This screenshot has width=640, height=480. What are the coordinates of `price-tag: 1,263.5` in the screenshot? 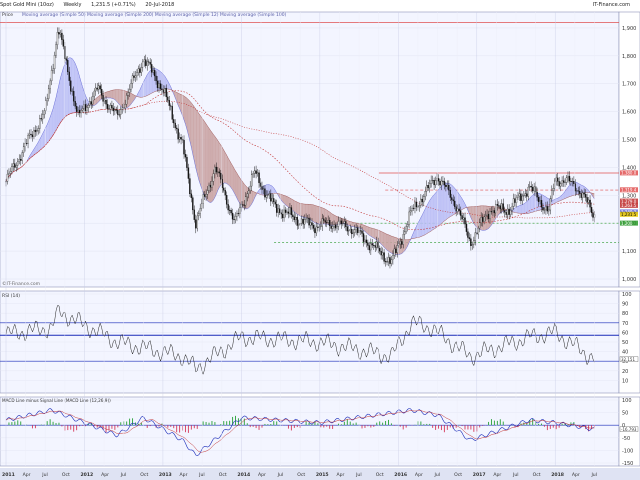 It's located at (629, 205).